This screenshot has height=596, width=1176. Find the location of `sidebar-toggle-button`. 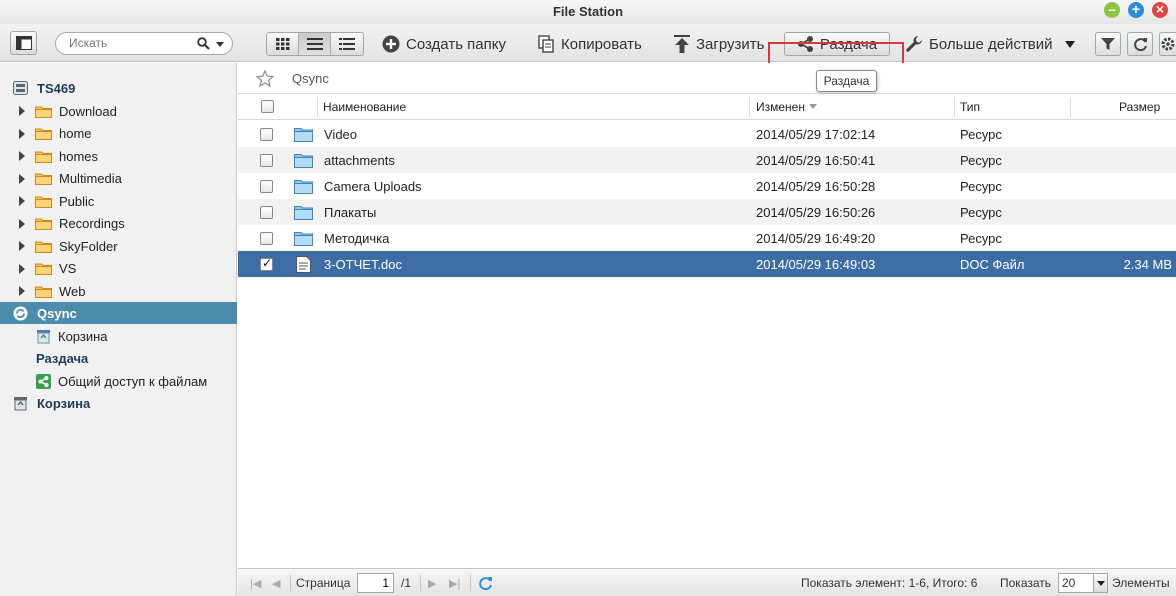

sidebar-toggle-button is located at coordinates (23, 43).